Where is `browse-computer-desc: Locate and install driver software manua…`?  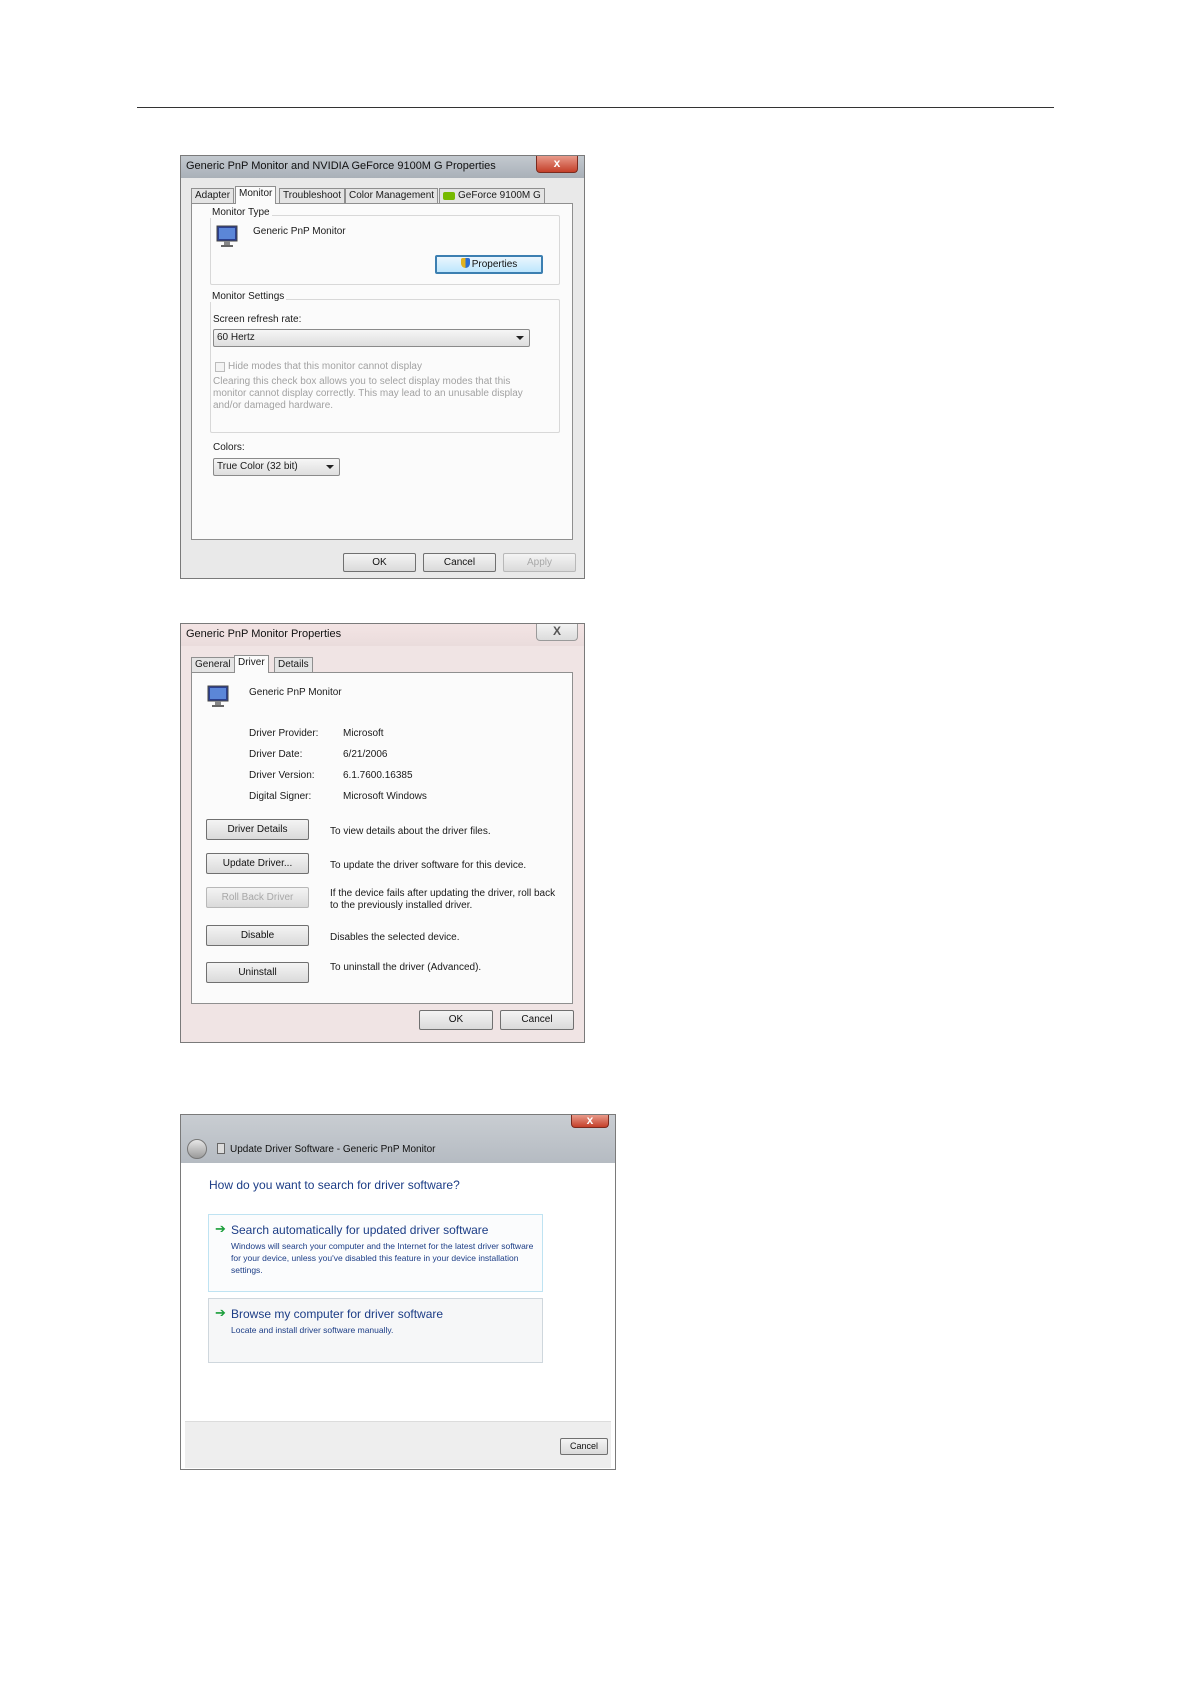
browse-computer-desc: Locate and install driver software manua… is located at coordinates (312, 1330).